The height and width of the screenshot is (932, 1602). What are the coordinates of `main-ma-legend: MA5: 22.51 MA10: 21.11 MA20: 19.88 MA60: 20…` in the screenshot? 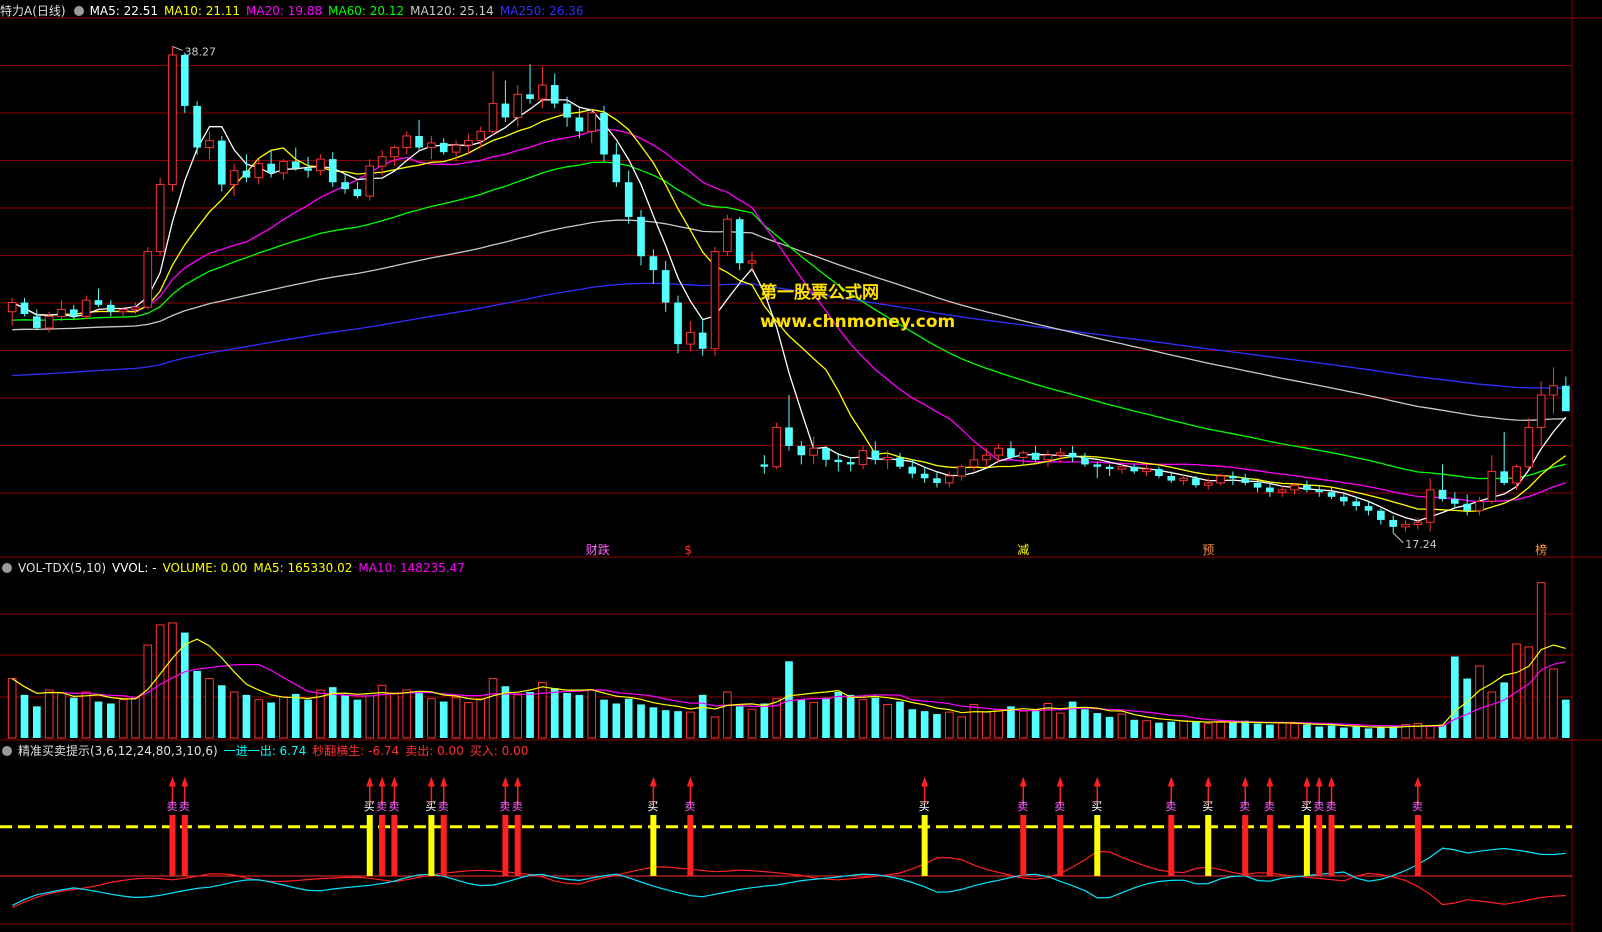 It's located at (340, 11).